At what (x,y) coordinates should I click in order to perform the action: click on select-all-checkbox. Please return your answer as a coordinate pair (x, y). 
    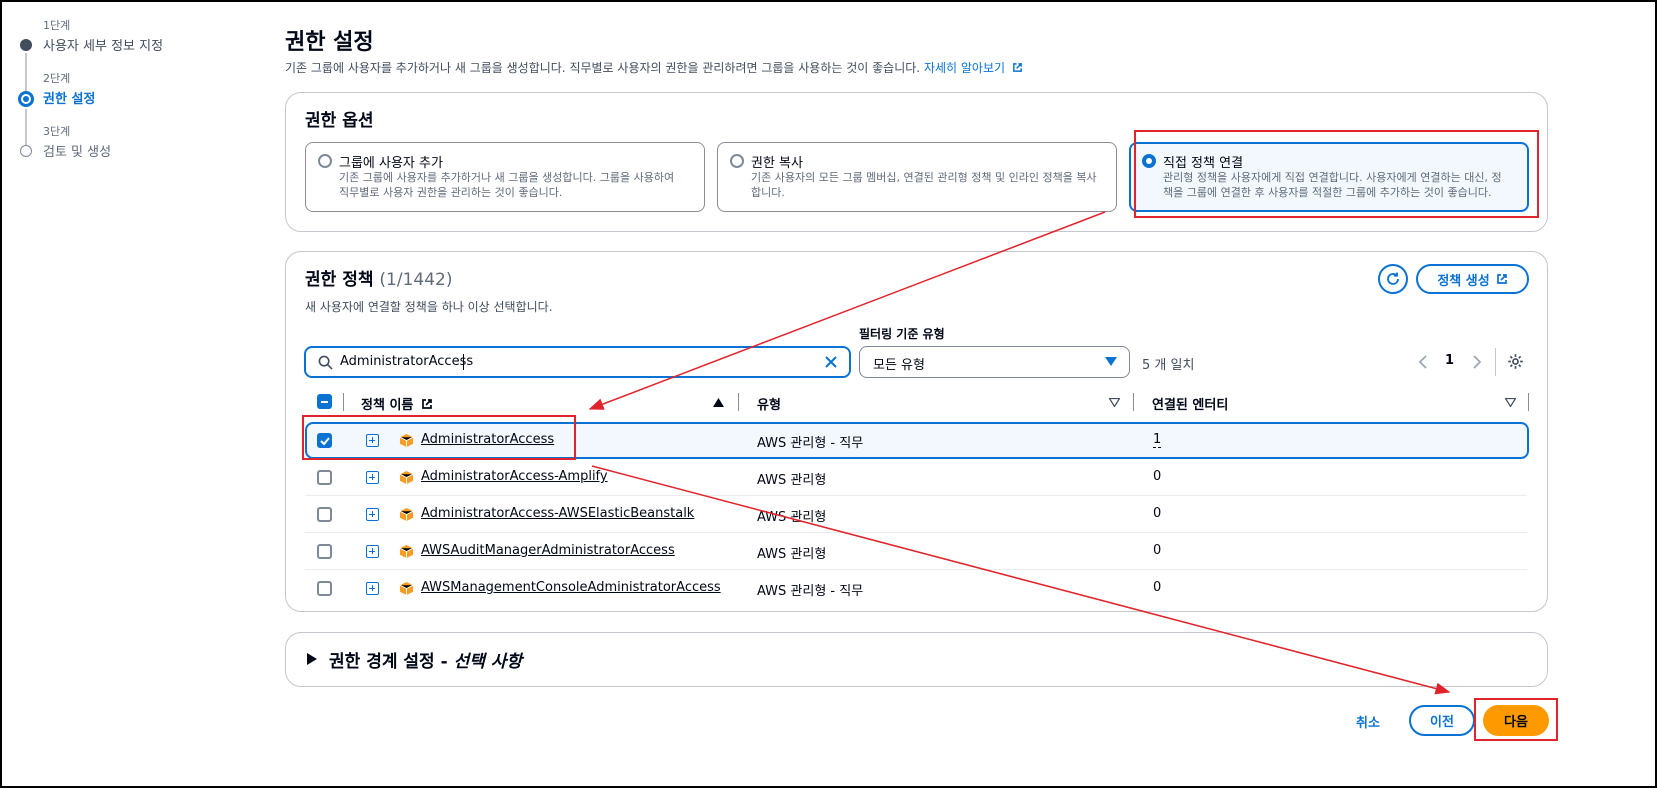
    Looking at the image, I should click on (324, 401).